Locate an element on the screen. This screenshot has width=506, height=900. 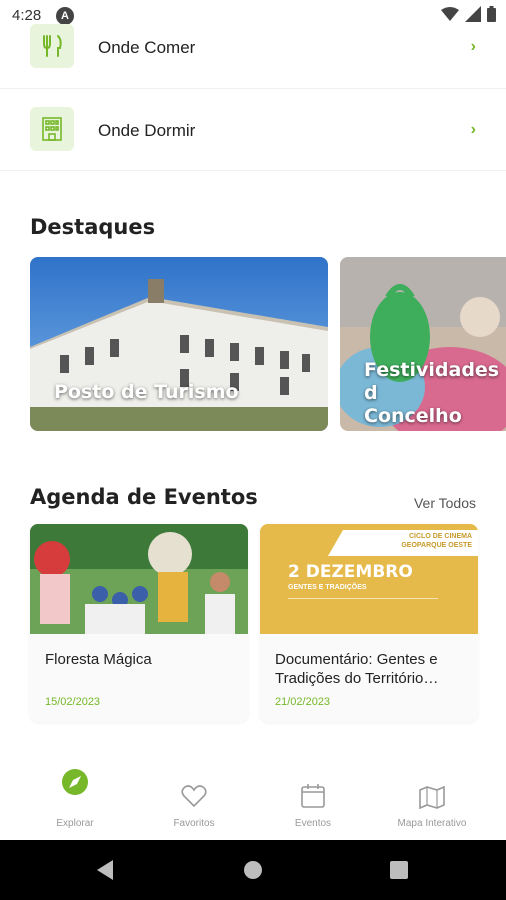
menu-onde-comer: Onde Comer › is located at coordinates (253, 47).